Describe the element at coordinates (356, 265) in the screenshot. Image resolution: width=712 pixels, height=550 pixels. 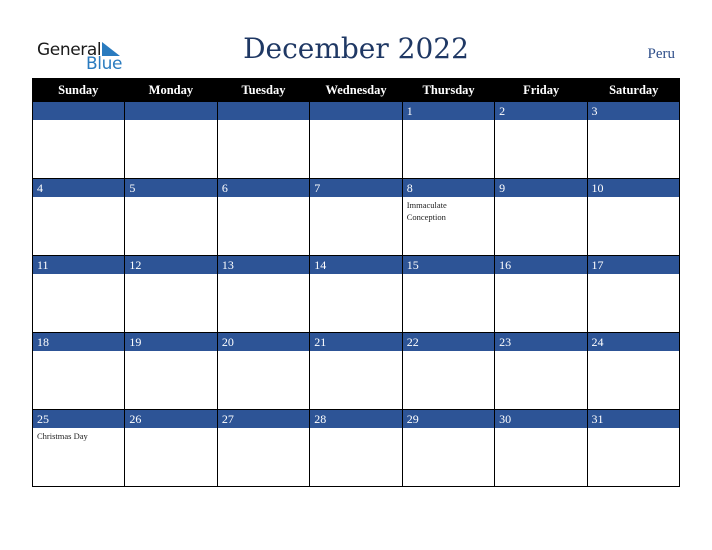
I see `day-number: 14` at that location.